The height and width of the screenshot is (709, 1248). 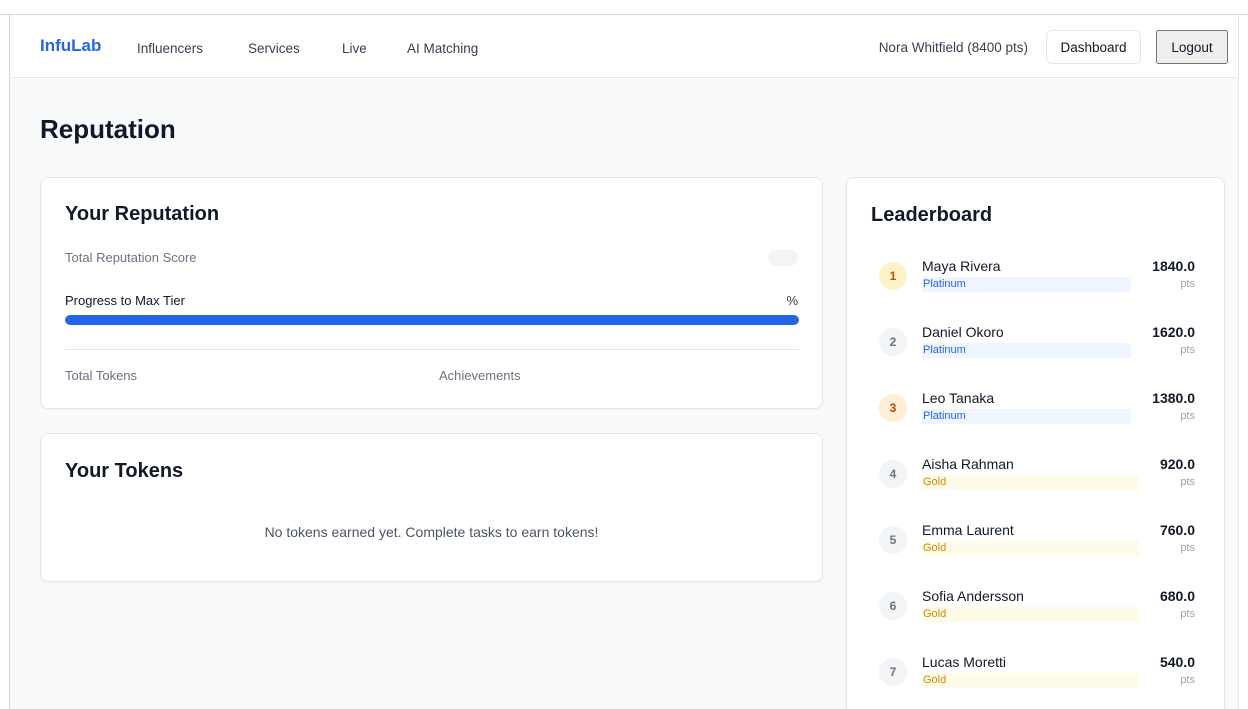 I want to click on rank-badge: 5, so click(x=893, y=540).